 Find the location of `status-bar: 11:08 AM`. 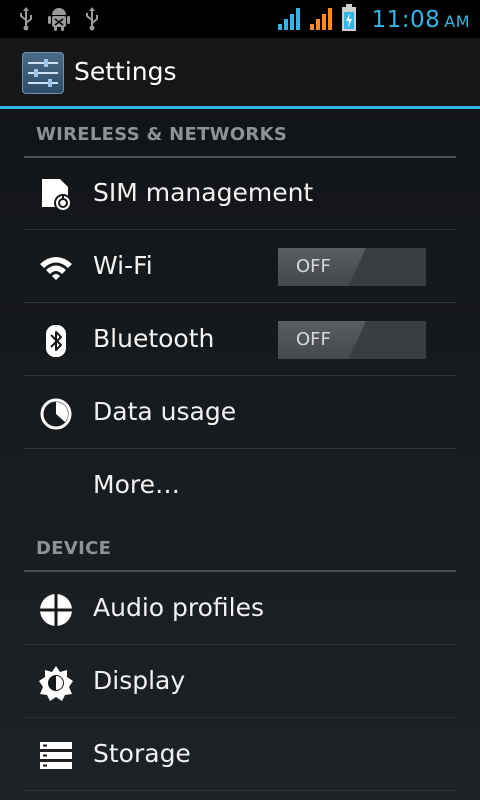

status-bar: 11:08 AM is located at coordinates (240, 19).